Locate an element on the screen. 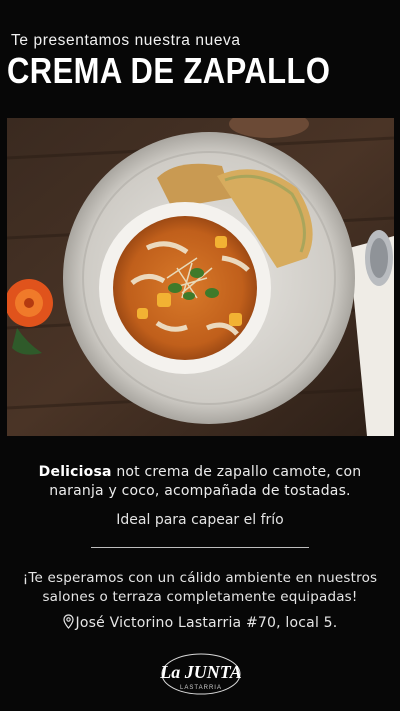  address: José Victorino Lastarria #70, local 5. is located at coordinates (200, 623).